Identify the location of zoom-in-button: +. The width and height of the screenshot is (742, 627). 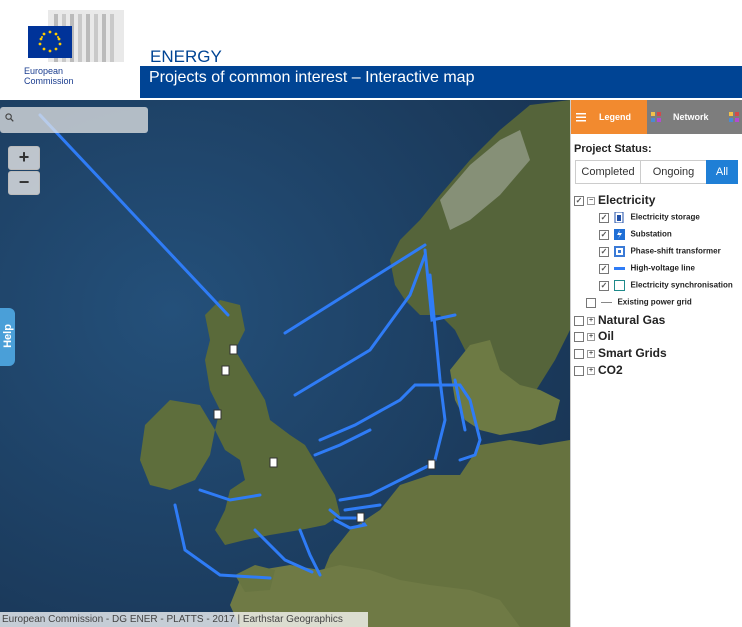
(24, 158).